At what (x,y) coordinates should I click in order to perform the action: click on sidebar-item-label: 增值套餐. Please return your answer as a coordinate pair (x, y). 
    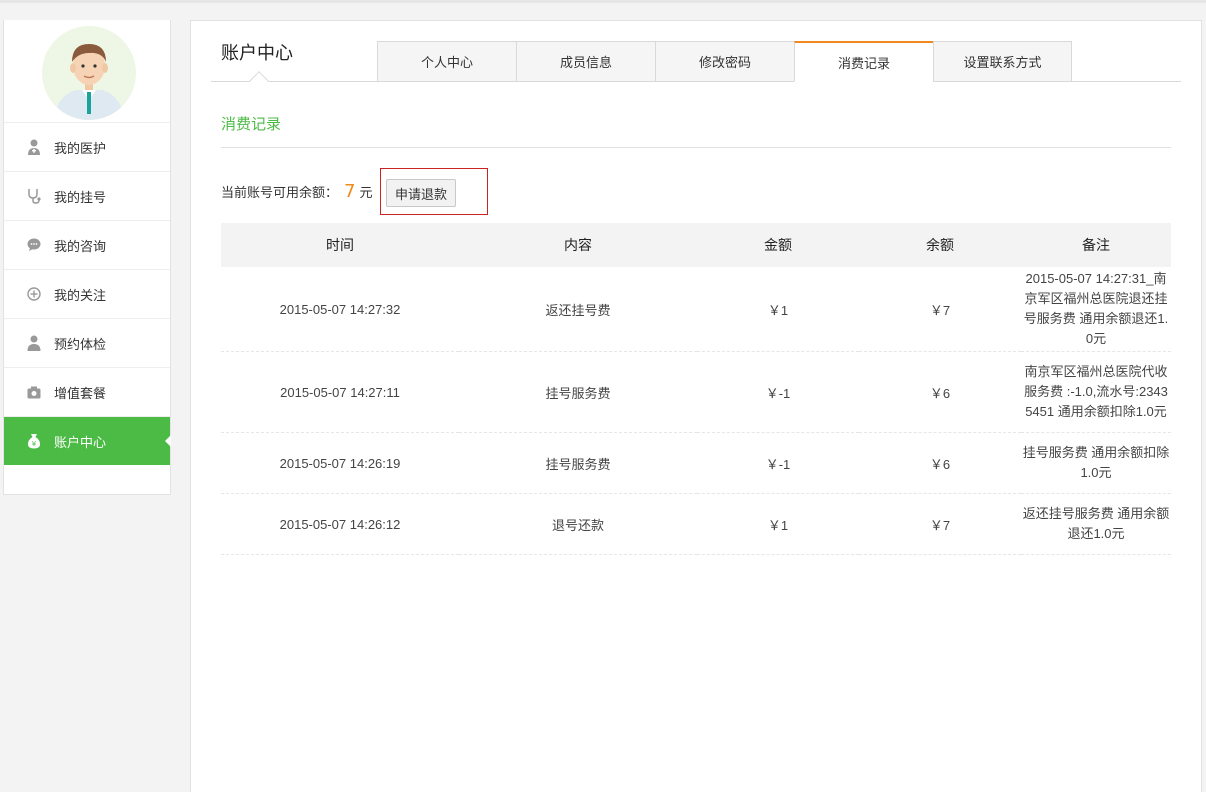
    Looking at the image, I should click on (80, 394).